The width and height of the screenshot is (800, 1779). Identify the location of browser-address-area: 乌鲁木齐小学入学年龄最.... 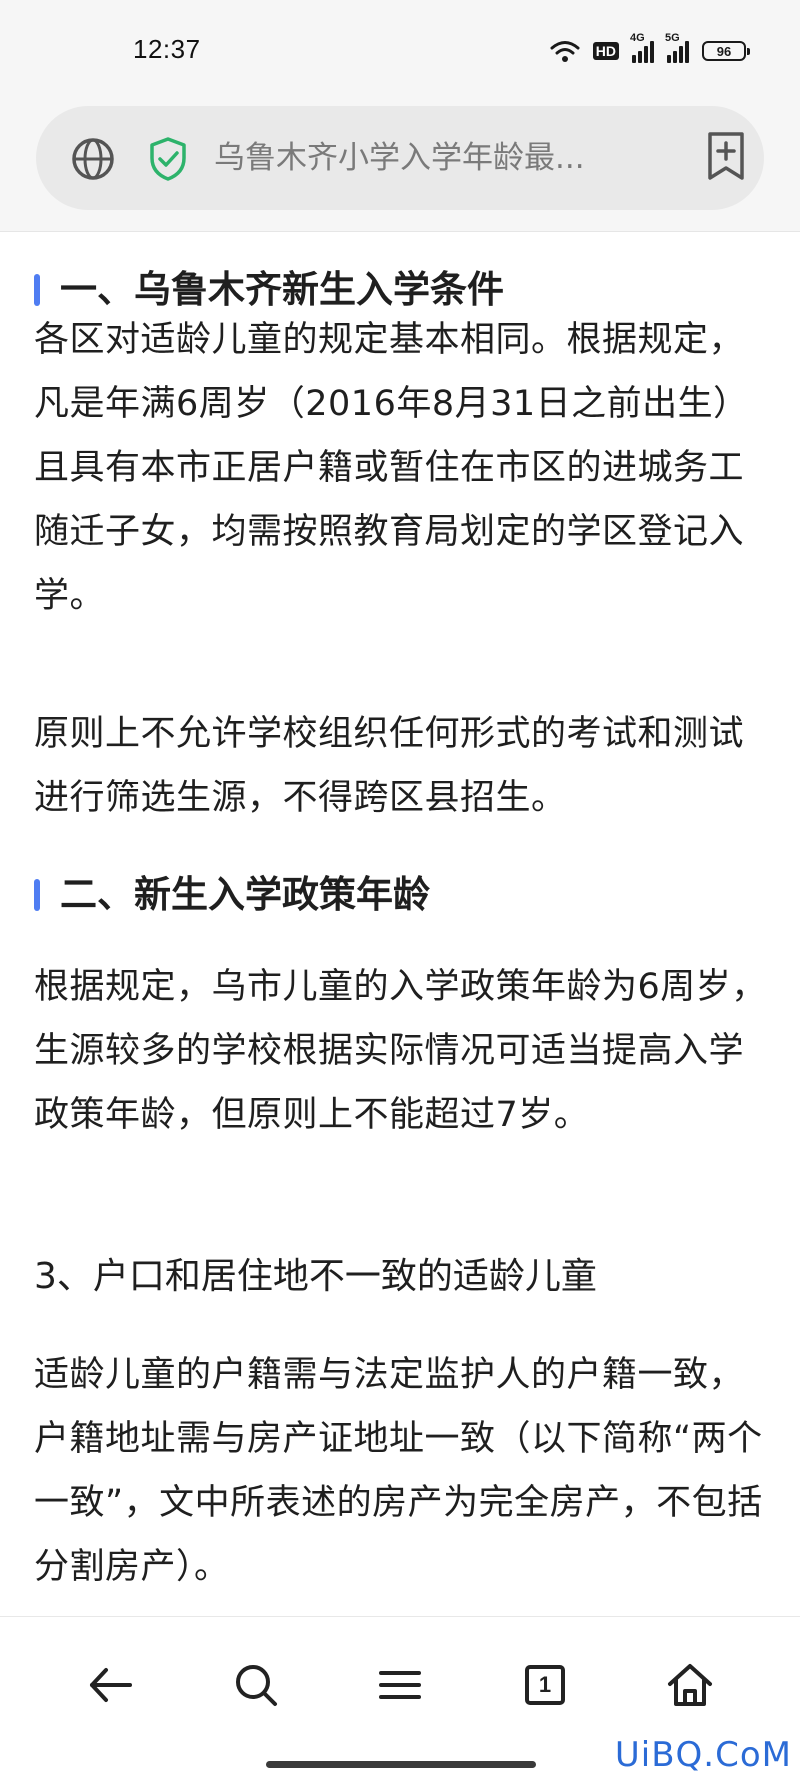
(400, 166).